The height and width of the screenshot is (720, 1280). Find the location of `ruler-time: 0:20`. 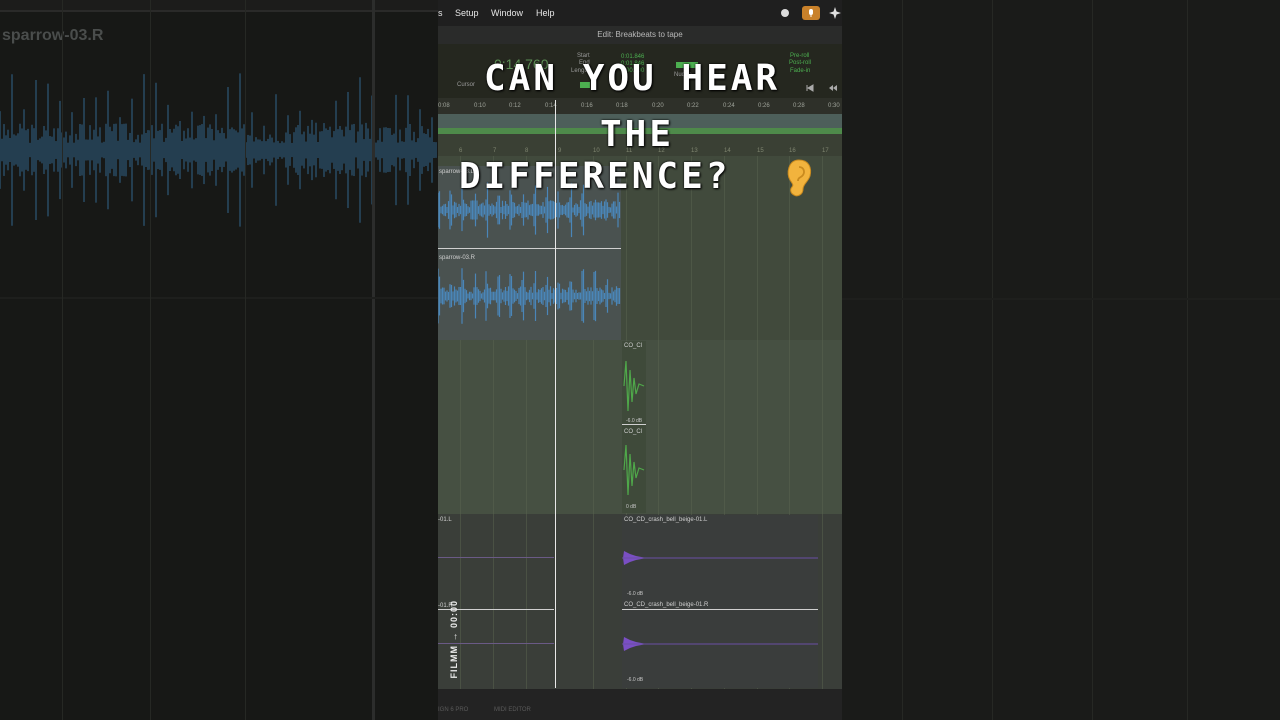

ruler-time: 0:20 is located at coordinates (658, 106).